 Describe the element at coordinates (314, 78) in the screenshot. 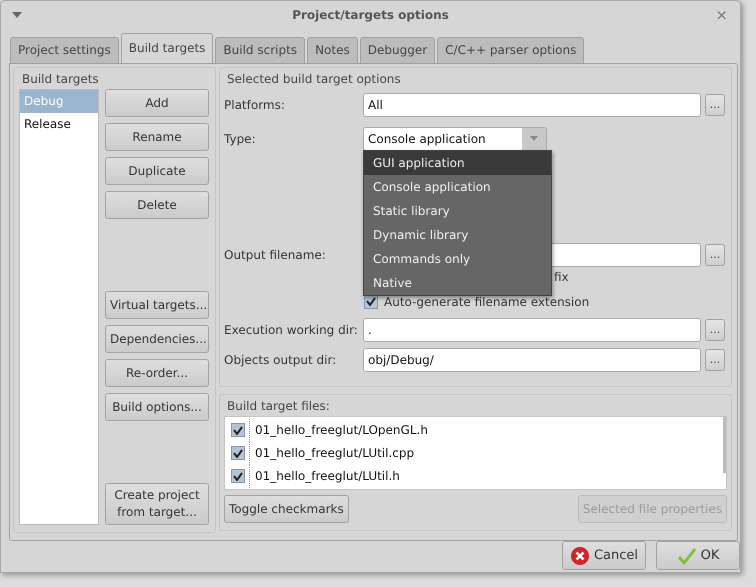

I see `group-title: Selected build target options` at that location.